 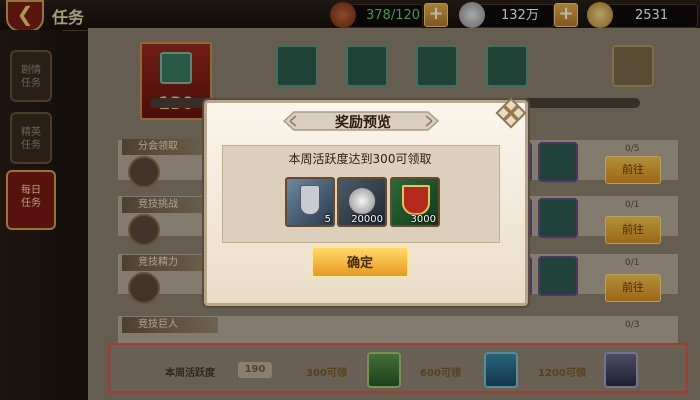 I want to click on reputation-badge-icon, so click(x=416, y=200).